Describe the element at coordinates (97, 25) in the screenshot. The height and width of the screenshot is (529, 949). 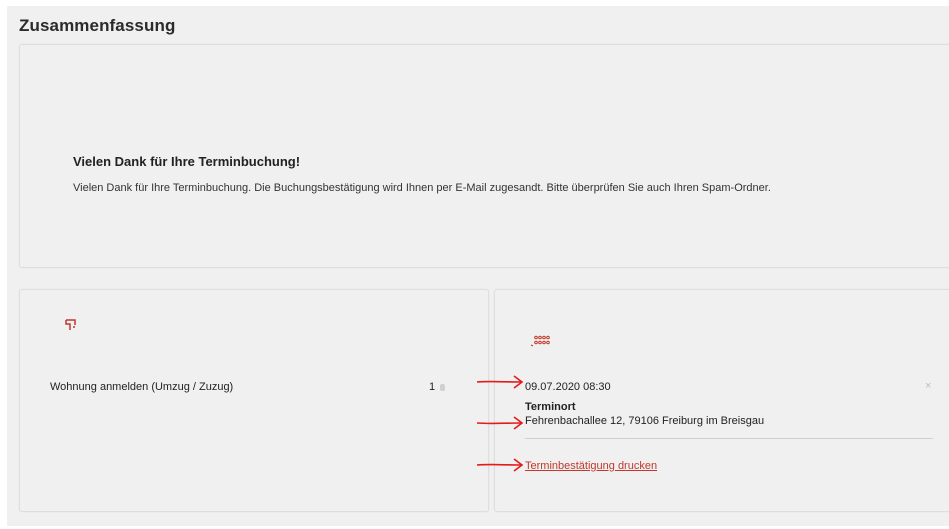
I see `page-title: Zusammenfassung` at that location.